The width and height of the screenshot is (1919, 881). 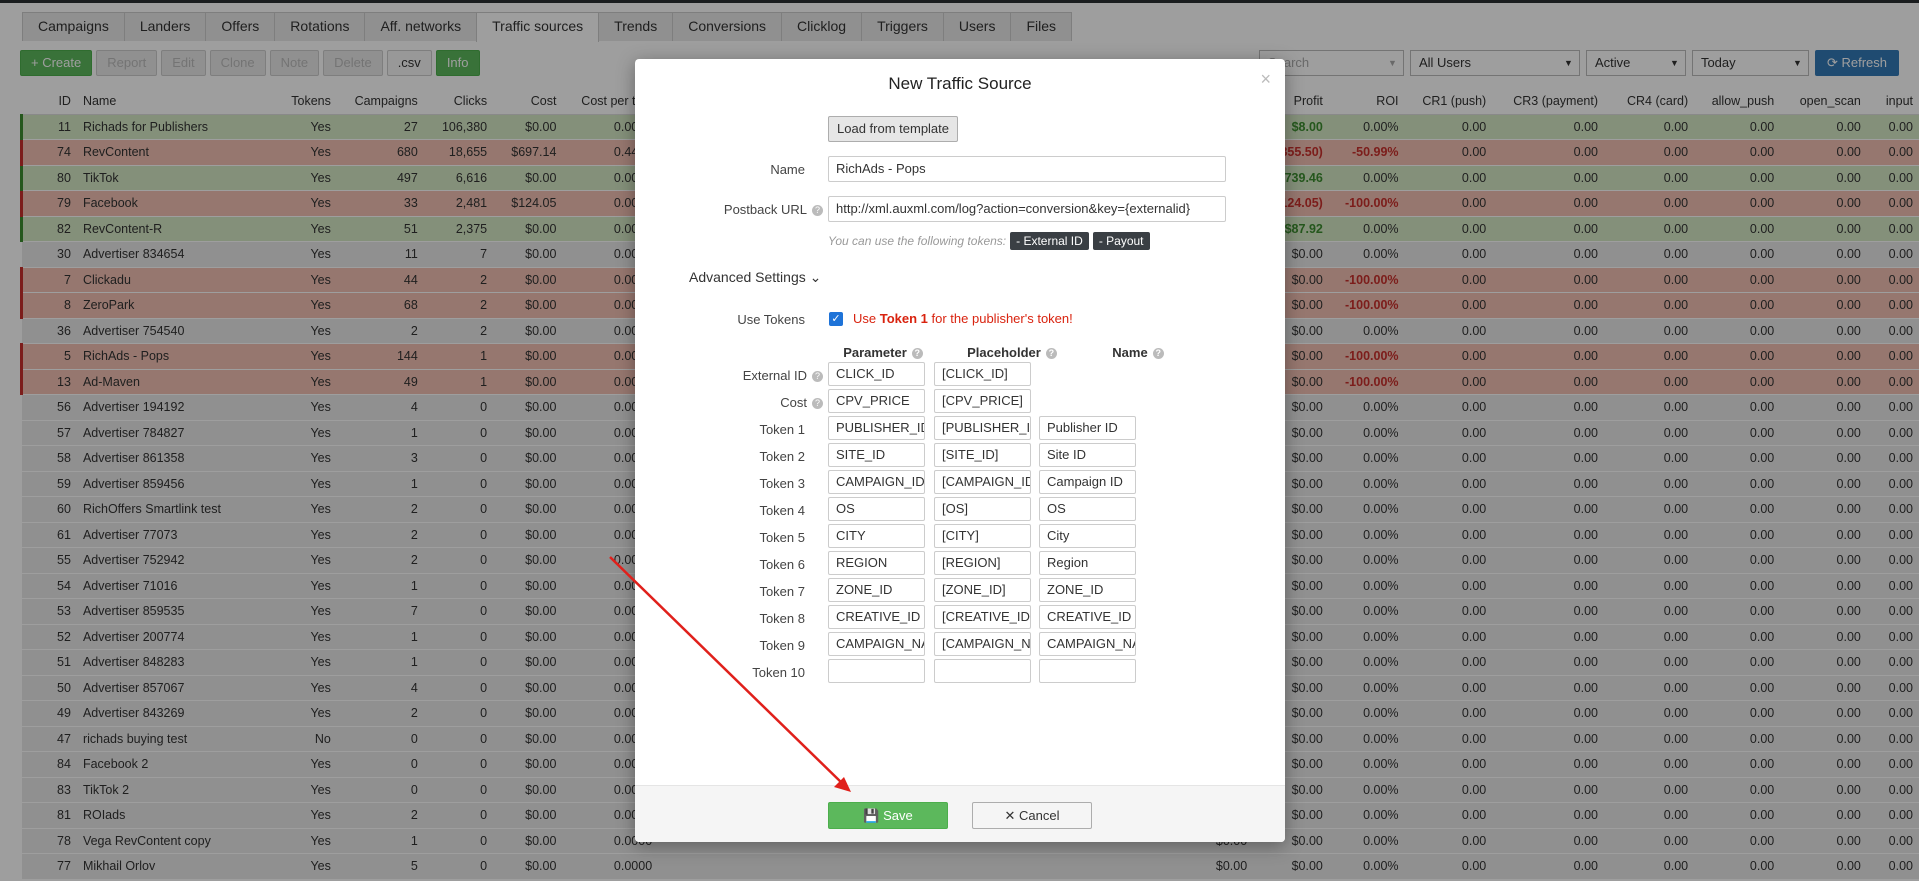 I want to click on arrow-line, so click(x=727, y=671).